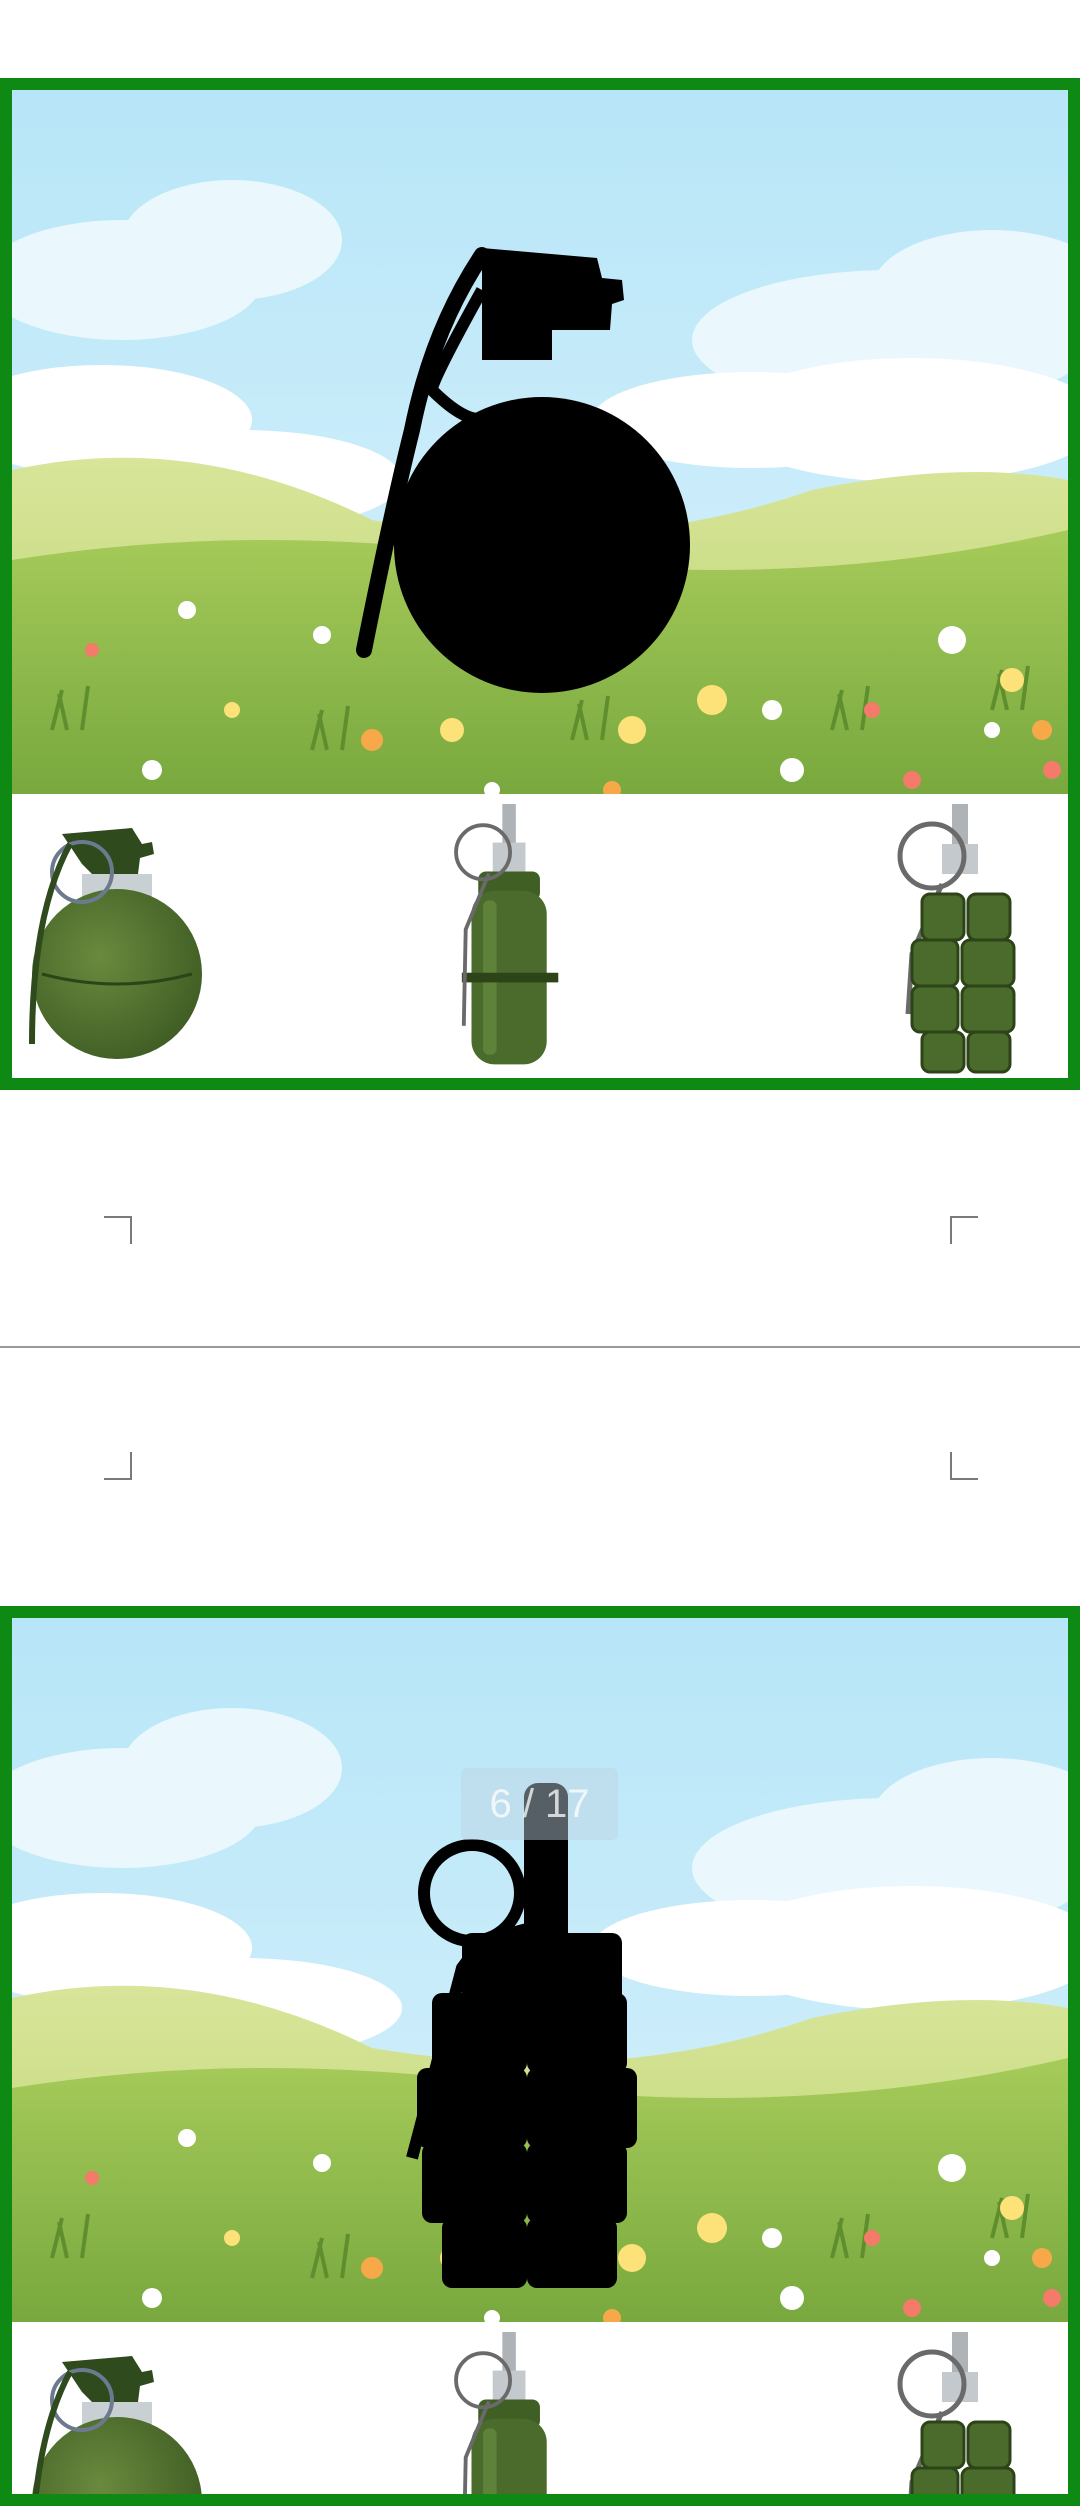 This screenshot has height=2506, width=1080. Describe the element at coordinates (539, 1804) in the screenshot. I see `page-counter: 6 / 17` at that location.